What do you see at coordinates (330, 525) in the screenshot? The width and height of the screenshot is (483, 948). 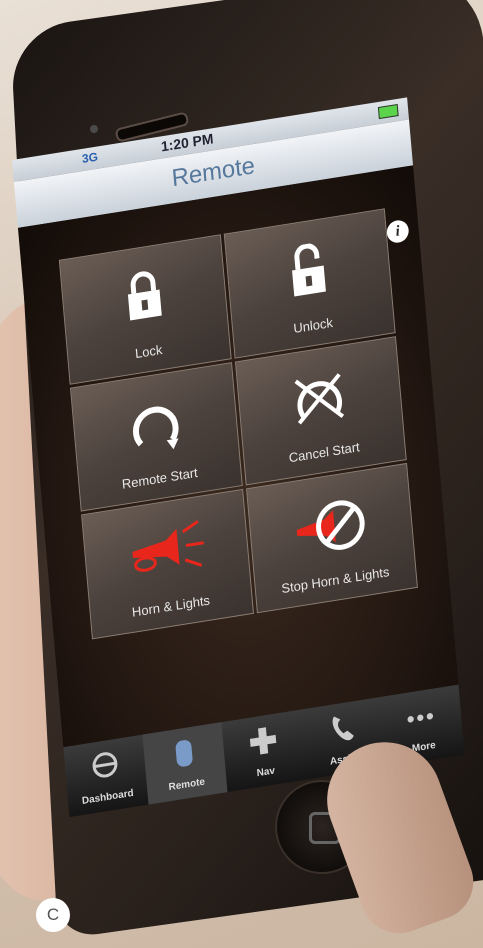 I see `stop-horn-icon` at bounding box center [330, 525].